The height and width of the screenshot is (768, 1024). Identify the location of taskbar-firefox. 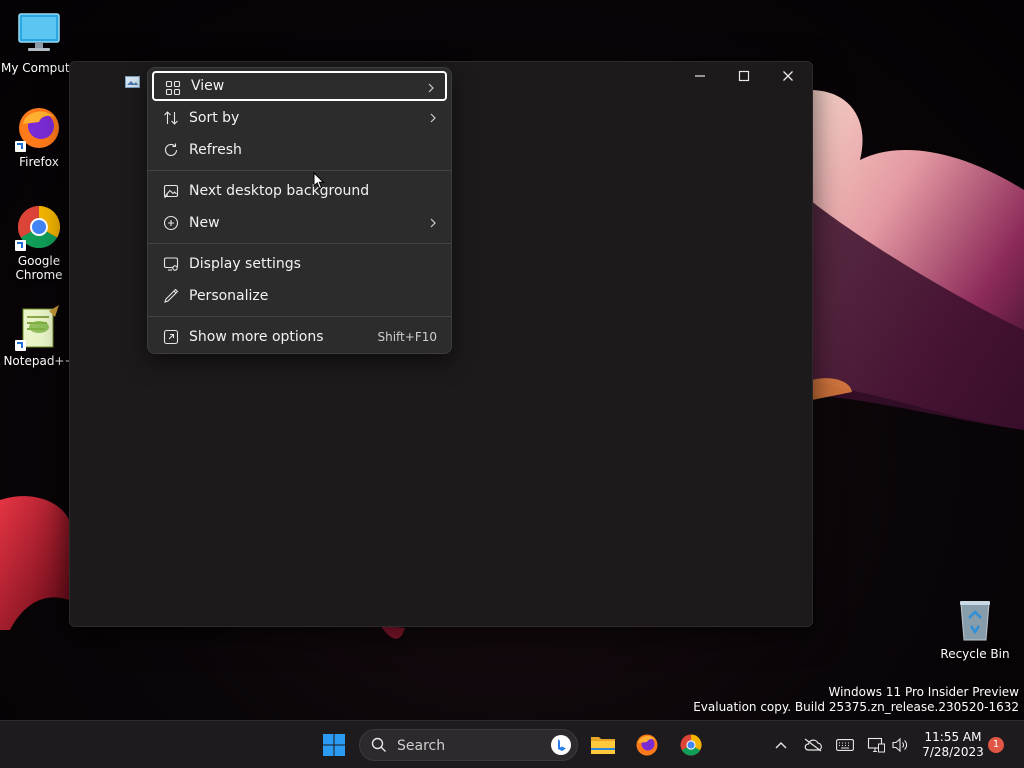
(647, 745).